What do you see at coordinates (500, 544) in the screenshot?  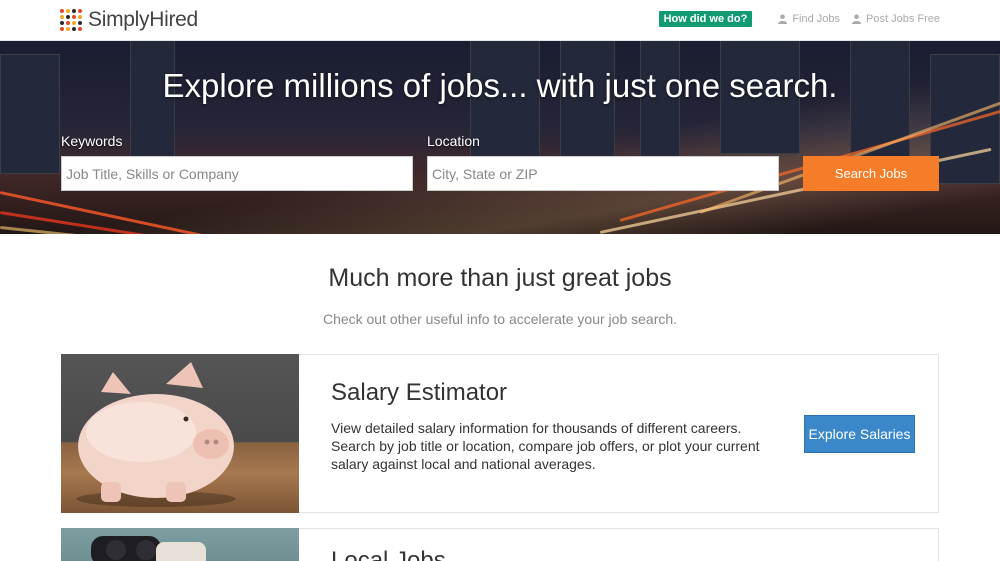 I see `local-jobs-card: Local Jobs` at bounding box center [500, 544].